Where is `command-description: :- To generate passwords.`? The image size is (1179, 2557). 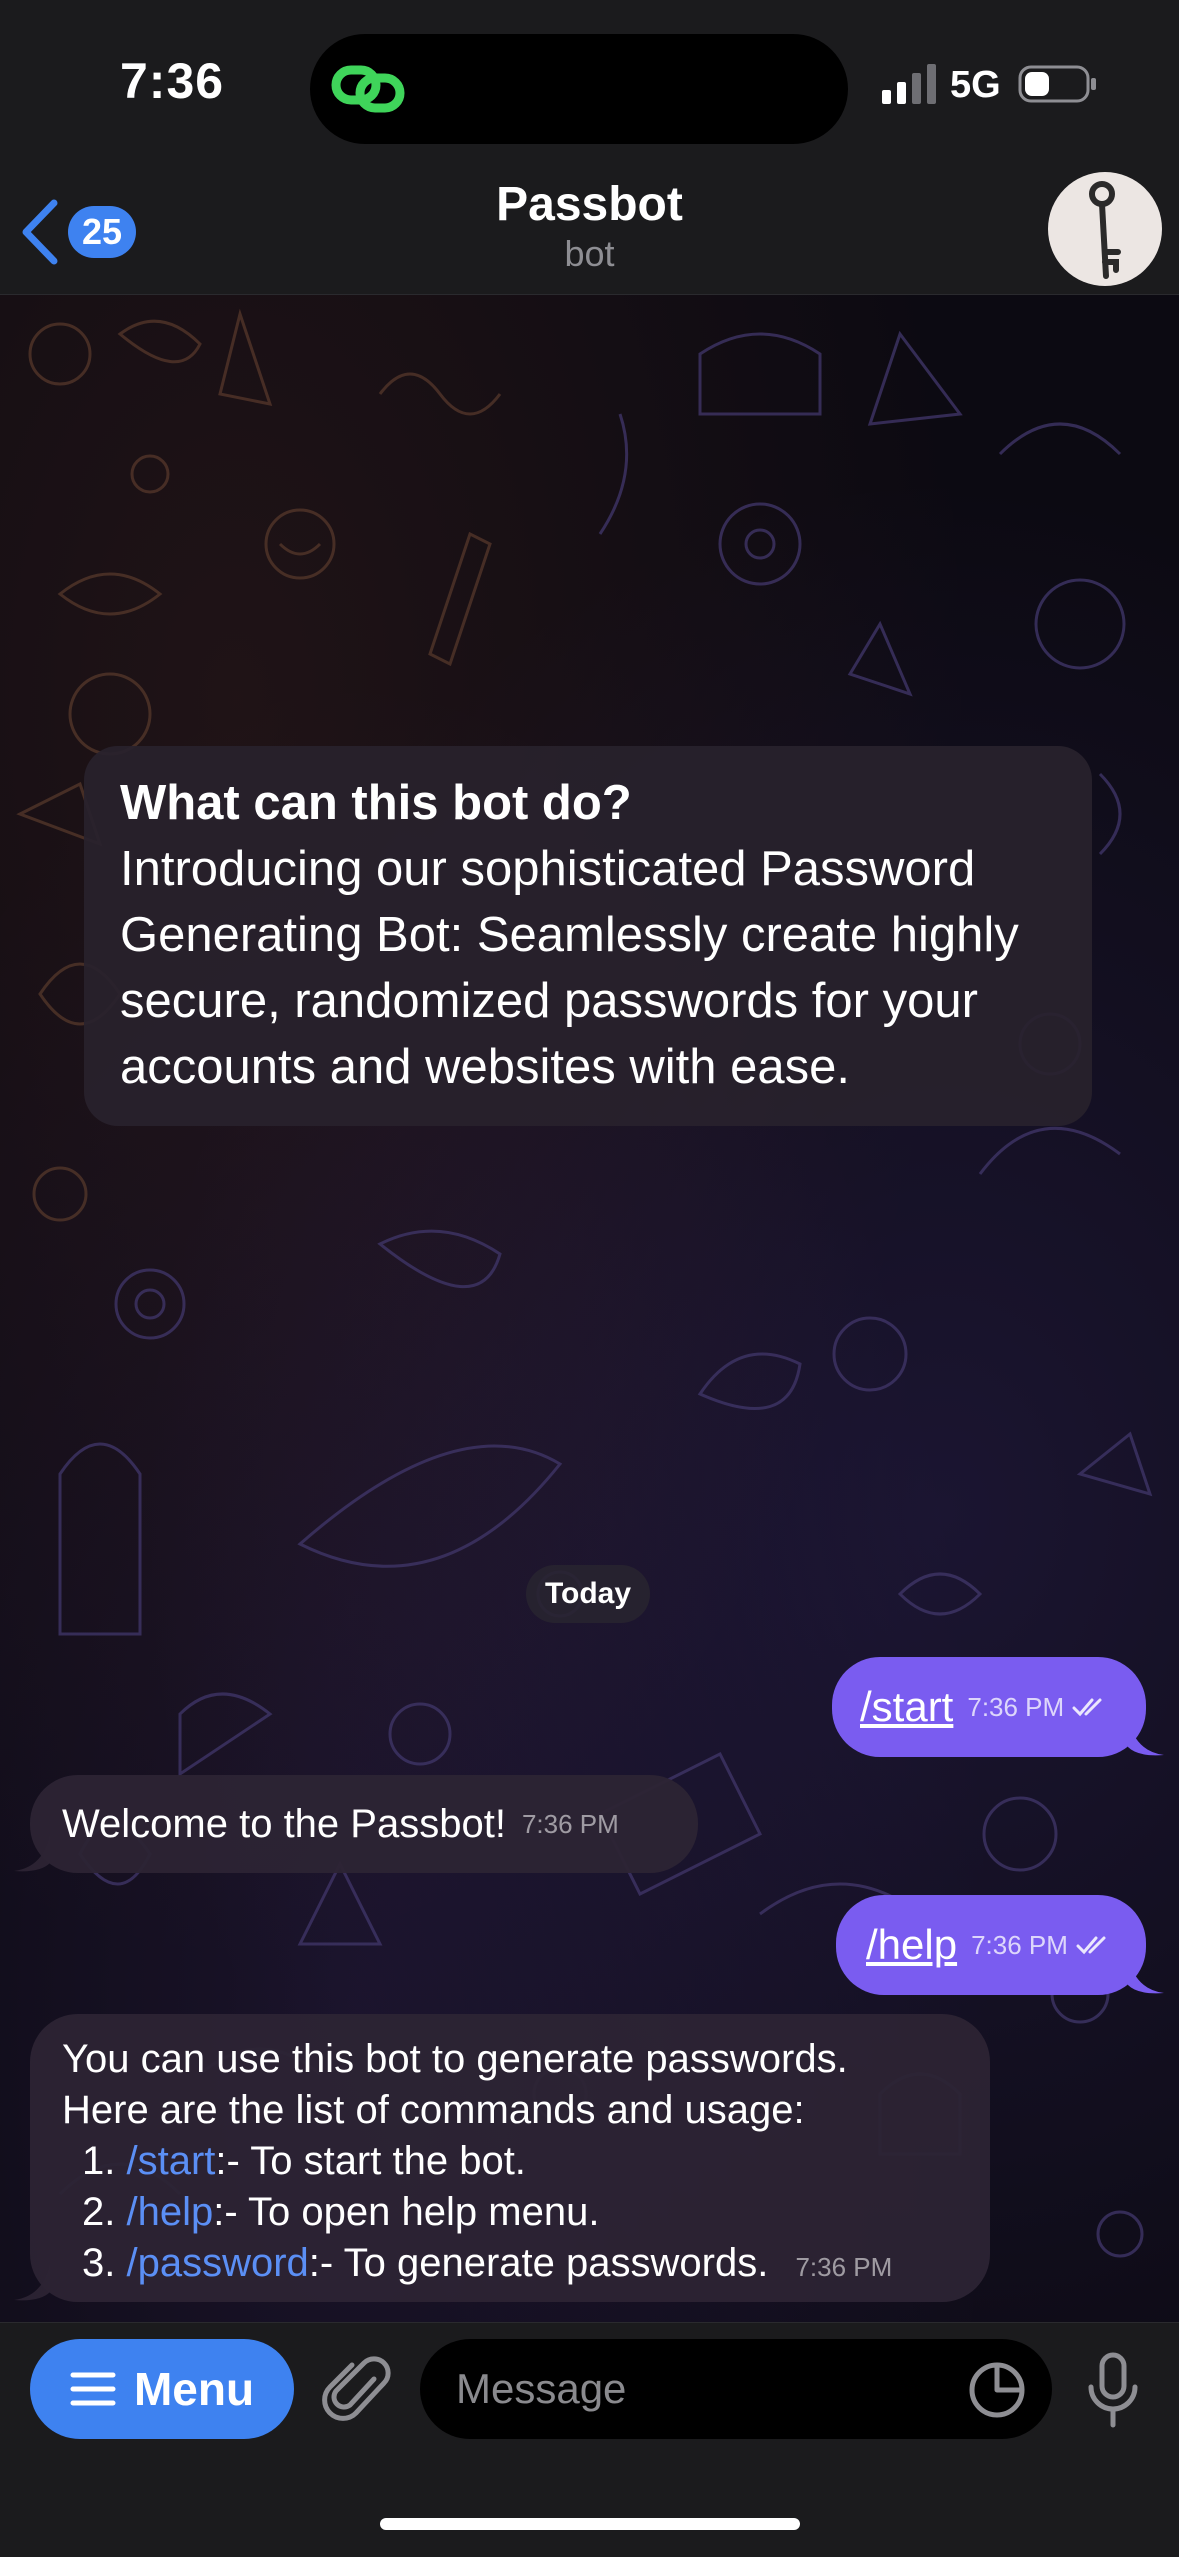
command-description: :- To generate passwords. is located at coordinates (538, 2263).